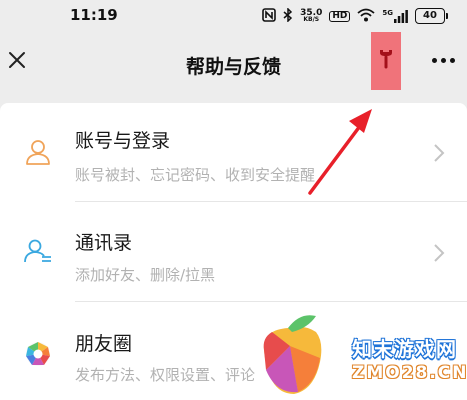 Image resolution: width=467 pixels, height=400 pixels. I want to click on nfc-icon, so click(269, 16).